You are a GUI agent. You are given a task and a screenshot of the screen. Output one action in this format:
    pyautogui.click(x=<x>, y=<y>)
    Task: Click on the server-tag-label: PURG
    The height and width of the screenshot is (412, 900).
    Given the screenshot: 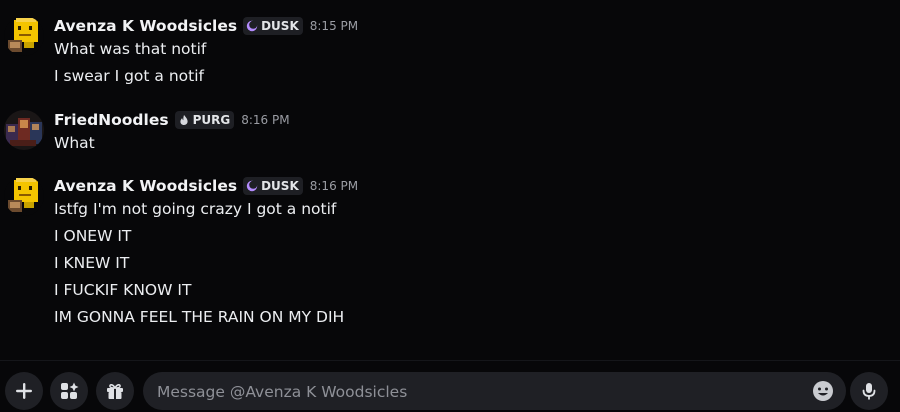 What is the action you would take?
    pyautogui.click(x=211, y=120)
    